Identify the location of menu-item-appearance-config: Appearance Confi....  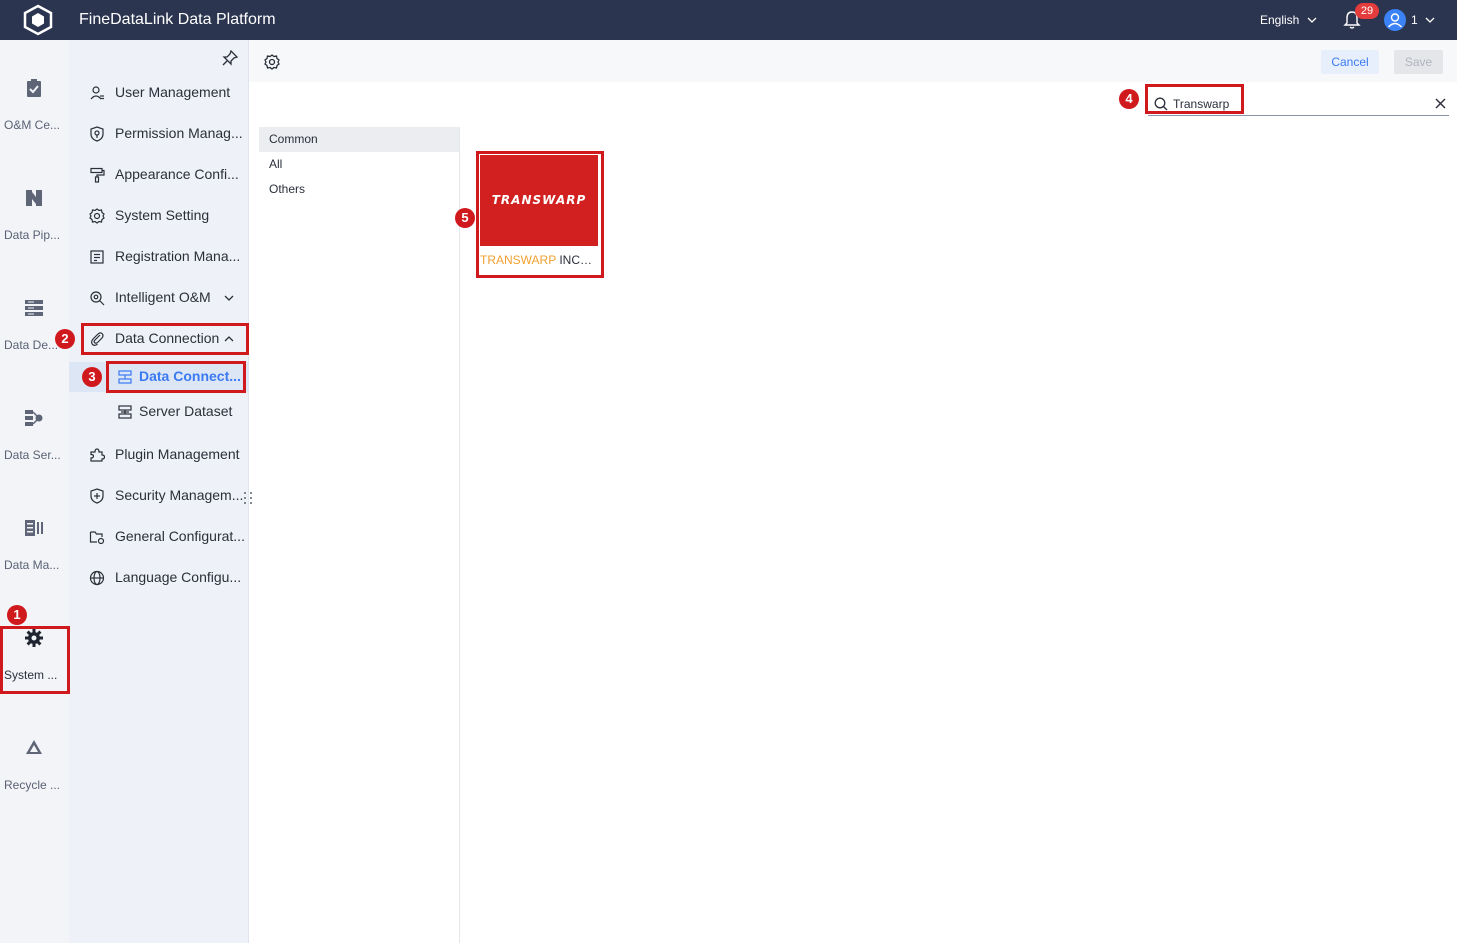
(159, 175).